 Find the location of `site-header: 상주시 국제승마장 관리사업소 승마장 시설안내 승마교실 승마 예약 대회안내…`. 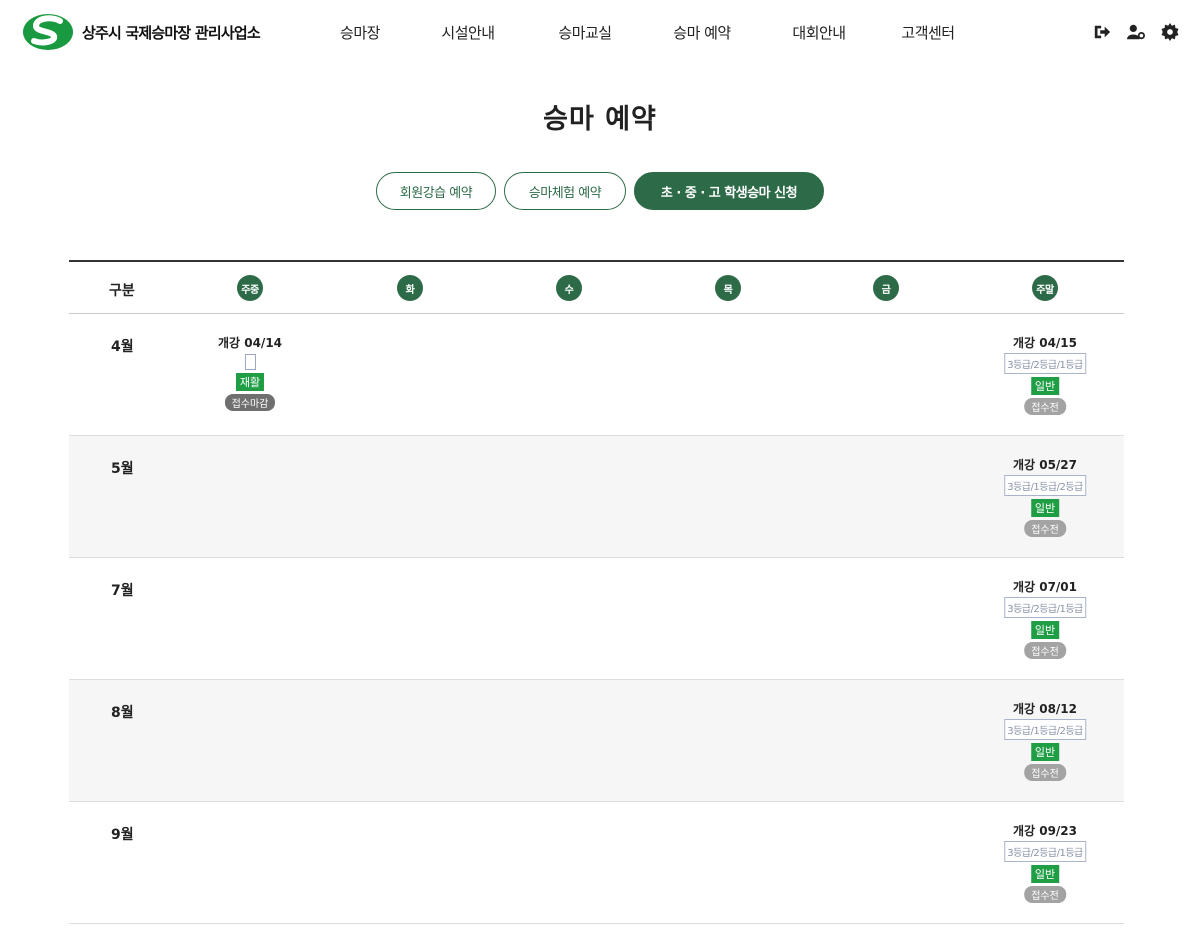

site-header: 상주시 국제승마장 관리사업소 승마장 시설안내 승마교실 승마 예약 대회안내… is located at coordinates (600, 34).